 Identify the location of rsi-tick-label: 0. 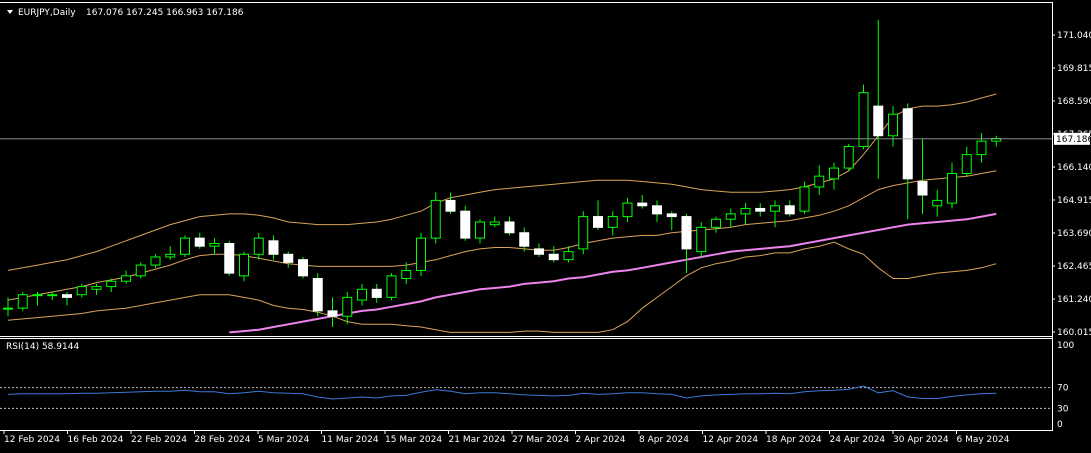
(1060, 425).